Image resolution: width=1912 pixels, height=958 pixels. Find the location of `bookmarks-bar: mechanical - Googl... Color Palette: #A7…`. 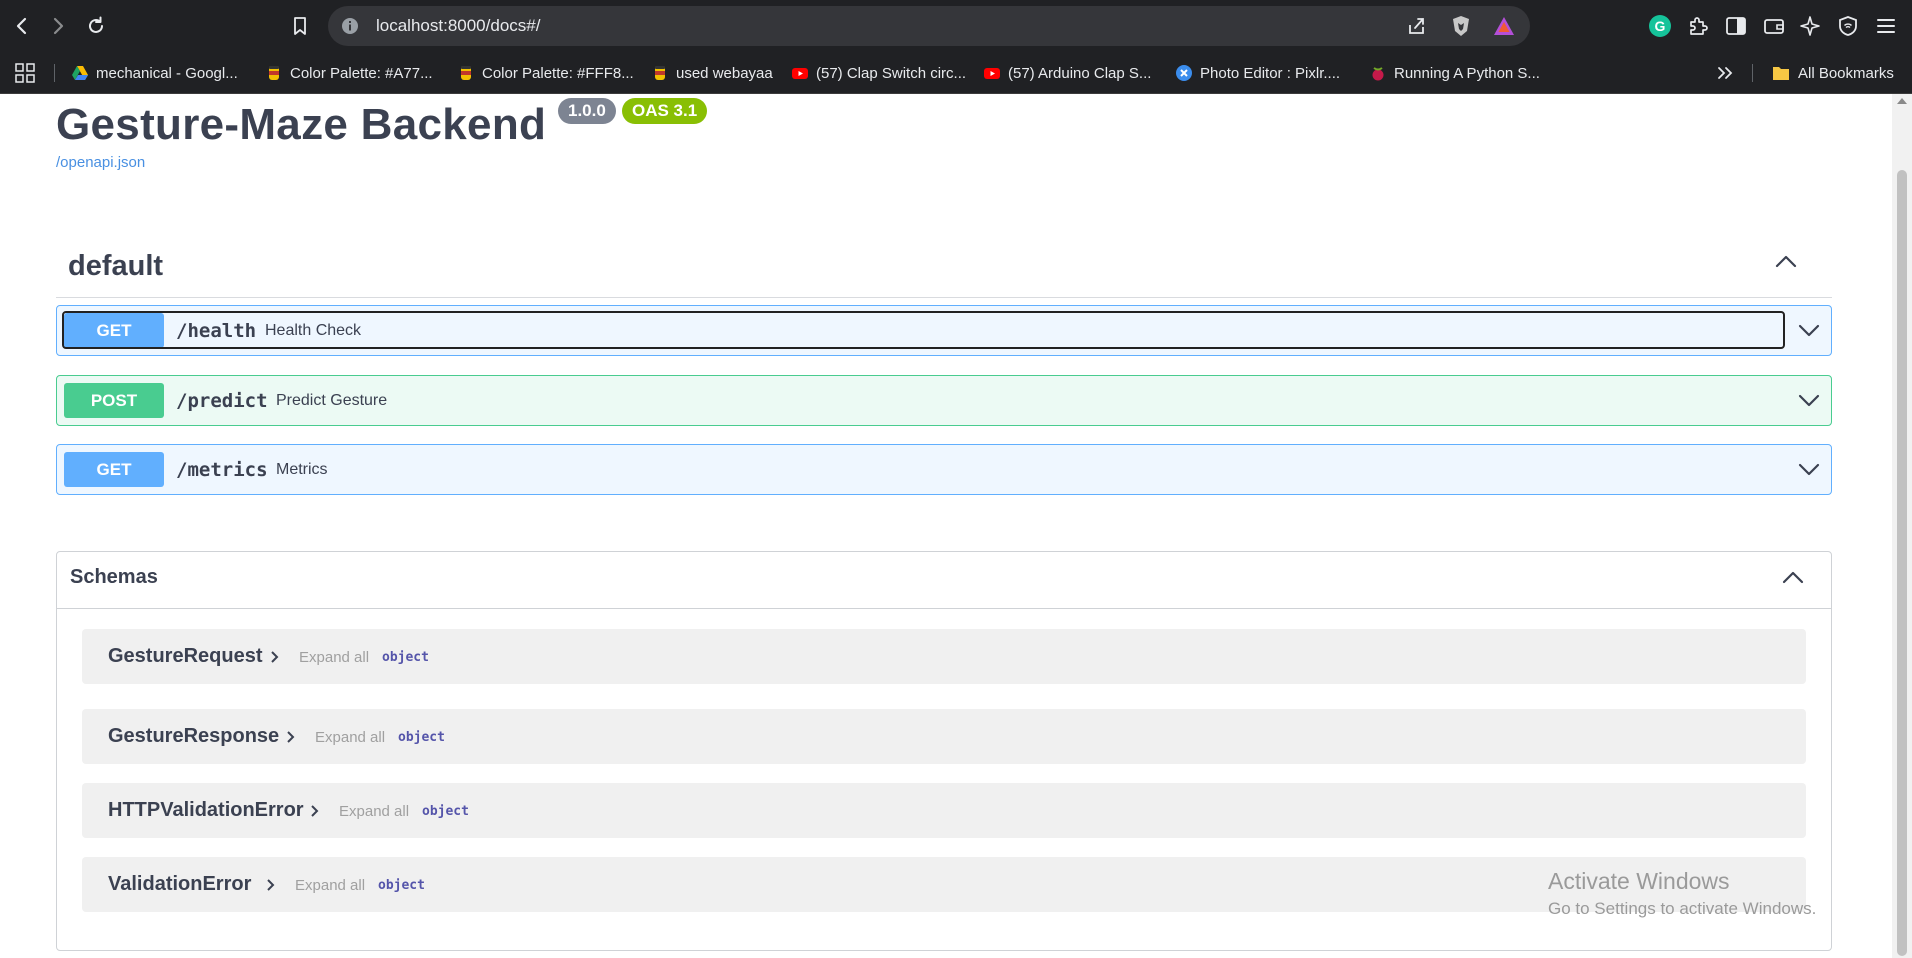

bookmarks-bar: mechanical - Googl... Color Palette: #A7… is located at coordinates (956, 73).